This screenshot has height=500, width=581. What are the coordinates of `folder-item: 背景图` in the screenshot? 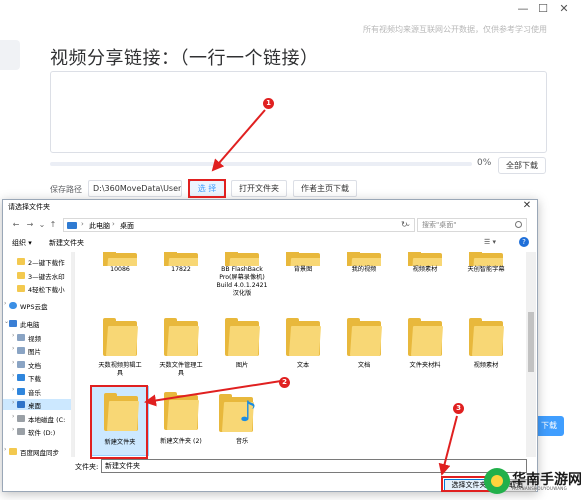 It's located at (303, 282).